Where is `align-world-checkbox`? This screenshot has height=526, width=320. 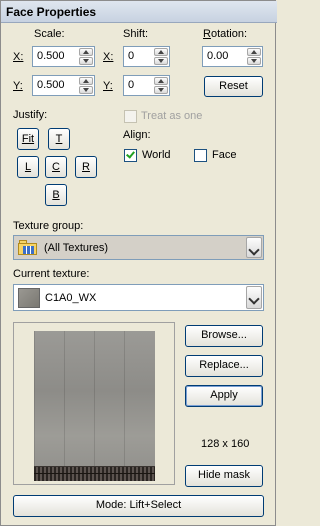 align-world-checkbox is located at coordinates (130, 155).